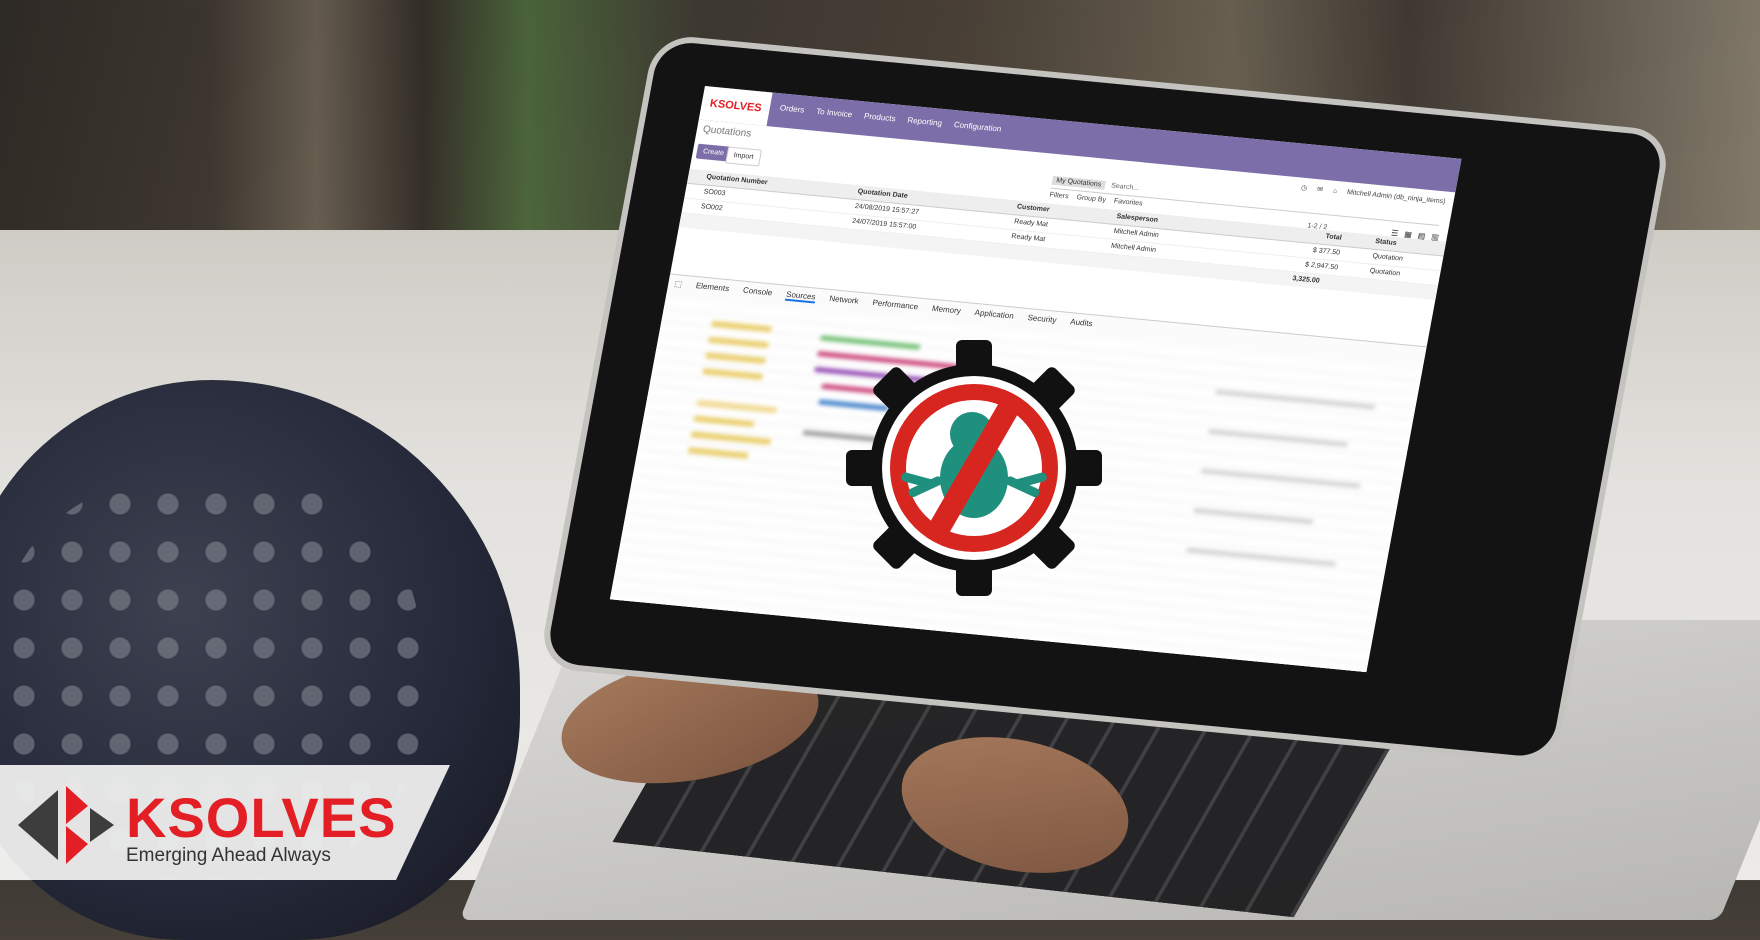 The image size is (1760, 940). What do you see at coordinates (974, 468) in the screenshot?
I see `no-bug-gear-icon` at bounding box center [974, 468].